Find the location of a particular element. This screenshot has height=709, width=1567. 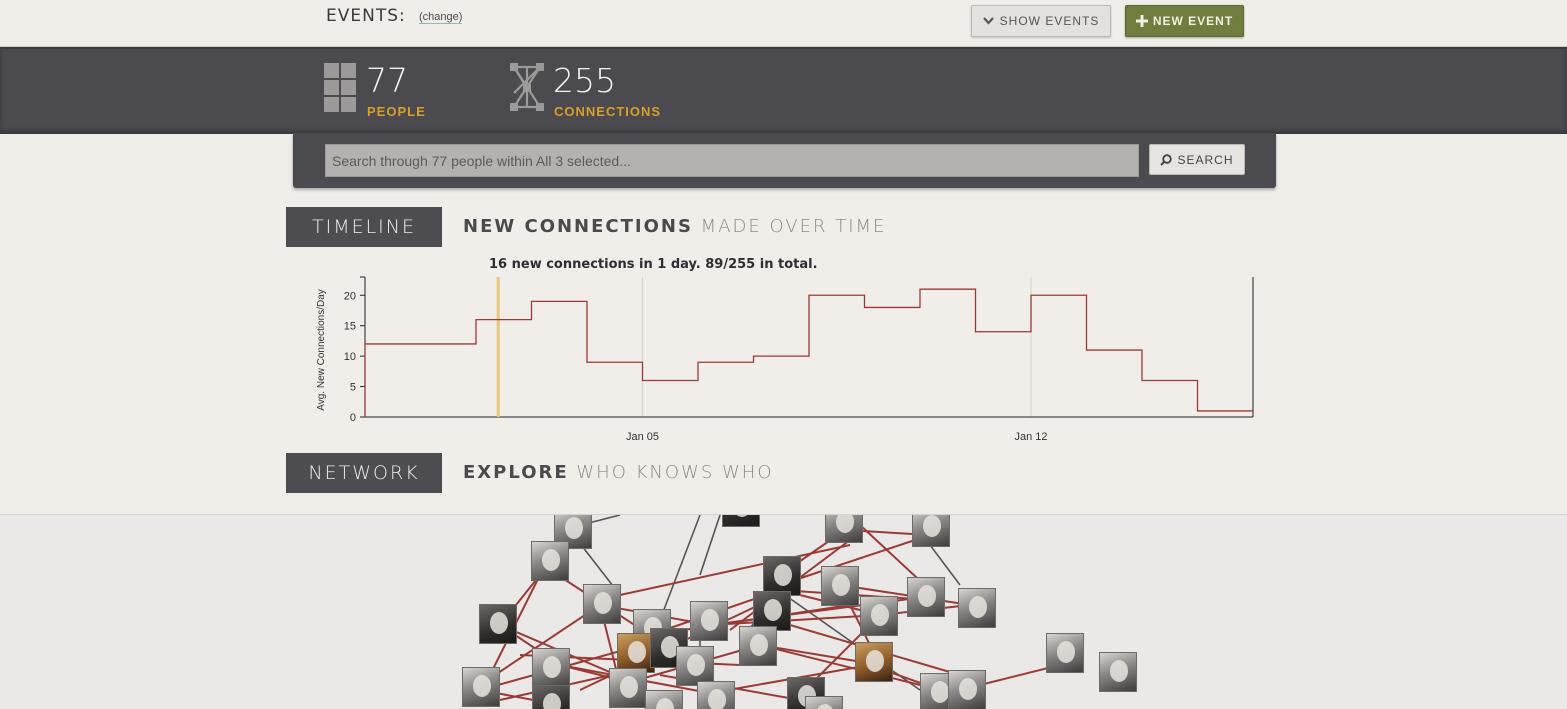

search-panel: SEARCH is located at coordinates (784, 160).